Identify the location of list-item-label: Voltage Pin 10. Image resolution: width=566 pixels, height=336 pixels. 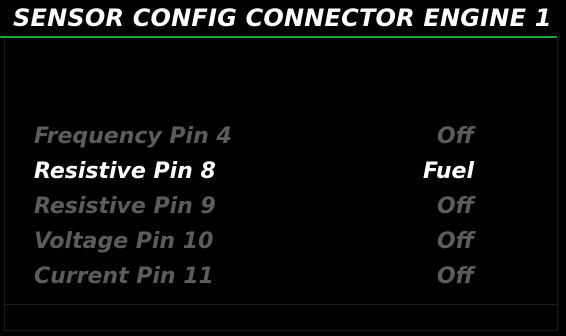
(124, 241).